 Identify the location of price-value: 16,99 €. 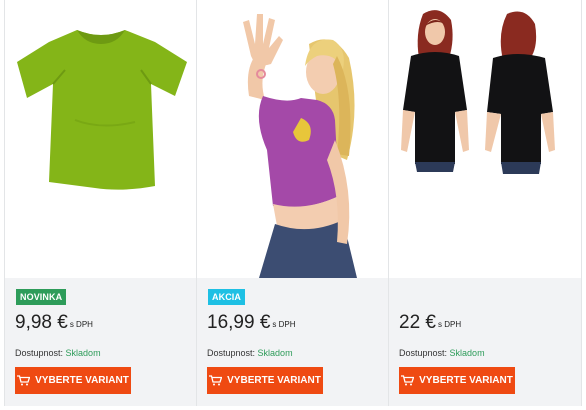
(239, 322).